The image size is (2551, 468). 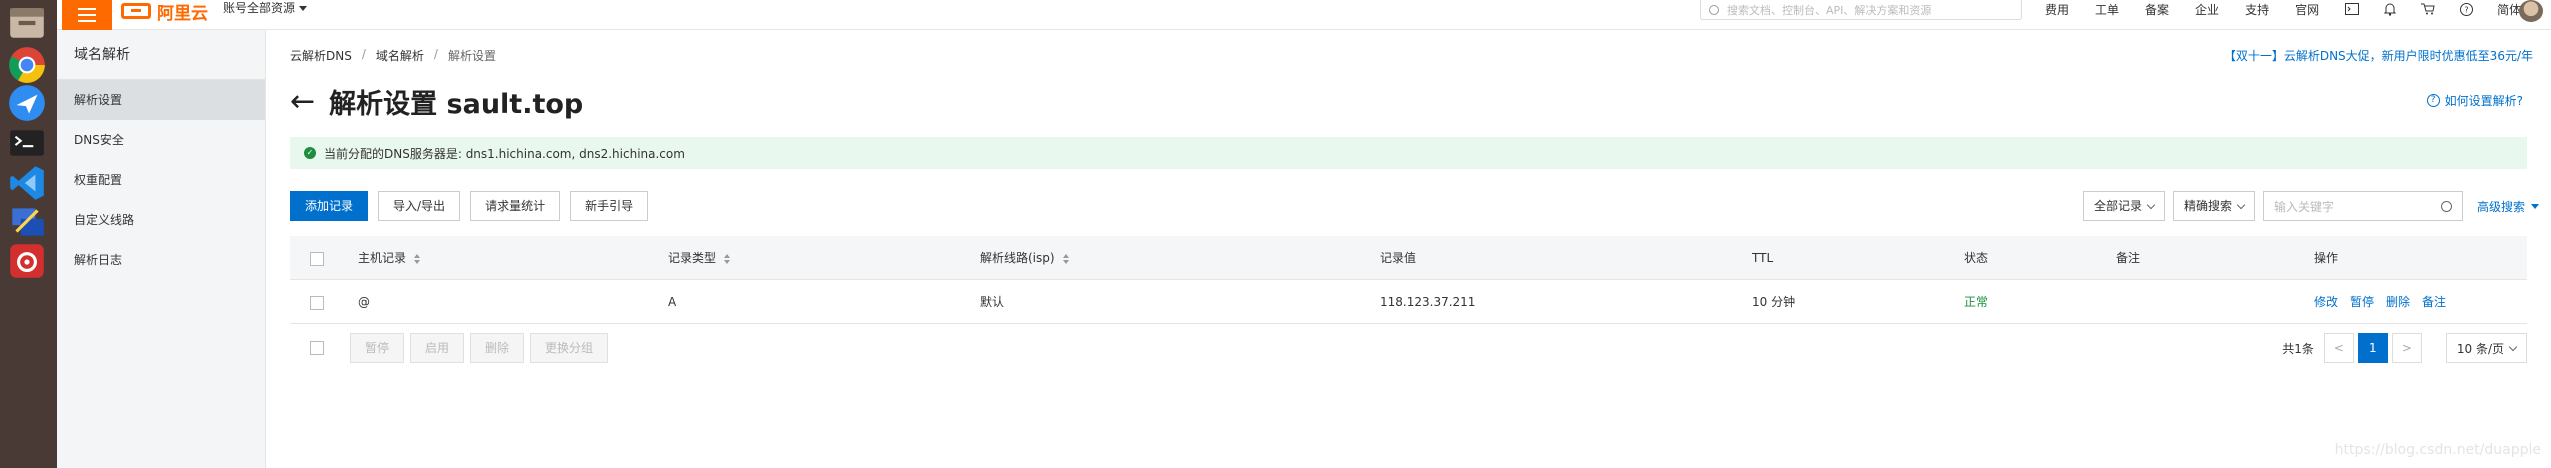 What do you see at coordinates (317, 348) in the screenshot?
I see `footer-select-all-checkbox` at bounding box center [317, 348].